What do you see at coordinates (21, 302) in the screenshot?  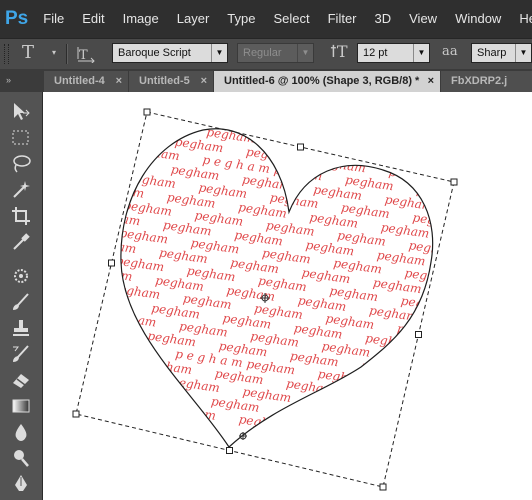 I see `brush-tool-icon` at bounding box center [21, 302].